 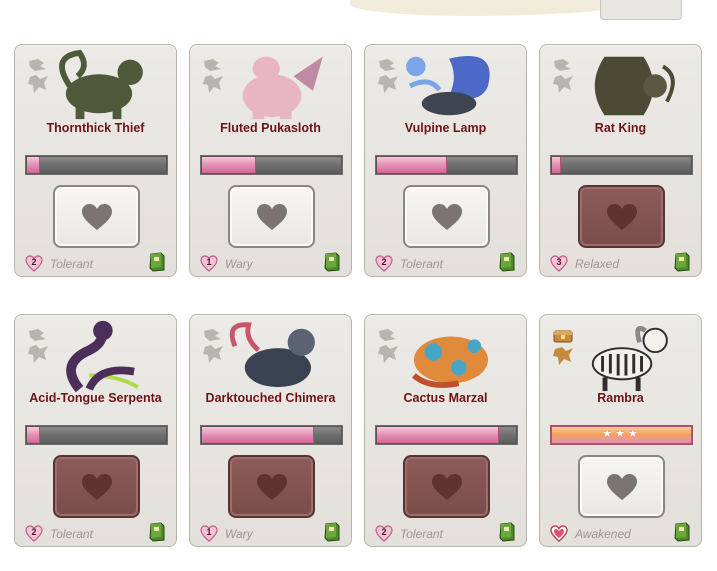 I want to click on awakened-heart-icon, so click(x=559, y=533).